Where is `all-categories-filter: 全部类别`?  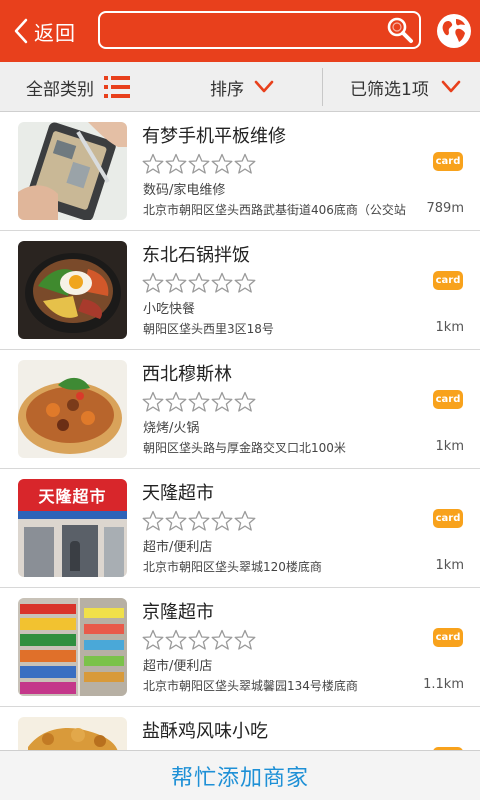
all-categories-filter: 全部类别 is located at coordinates (78, 87).